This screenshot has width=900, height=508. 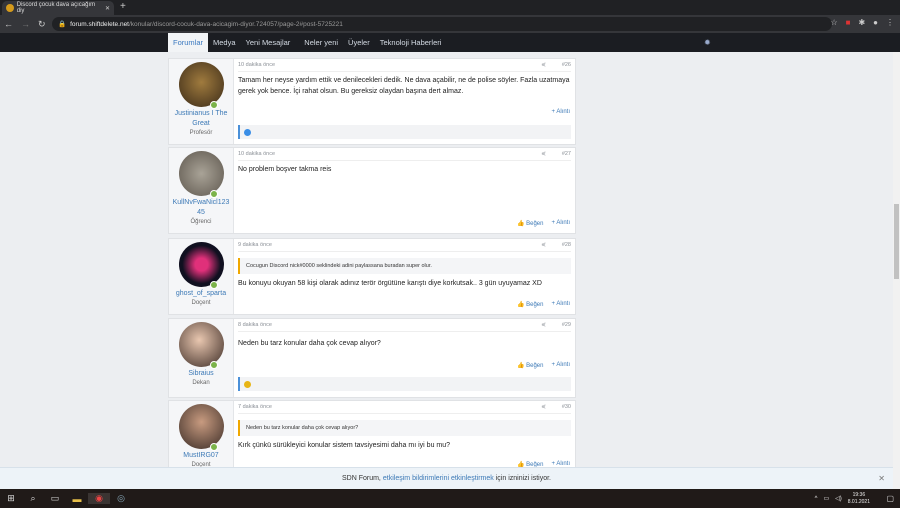 What do you see at coordinates (848, 22) in the screenshot?
I see `extension-icon: ■` at bounding box center [848, 22].